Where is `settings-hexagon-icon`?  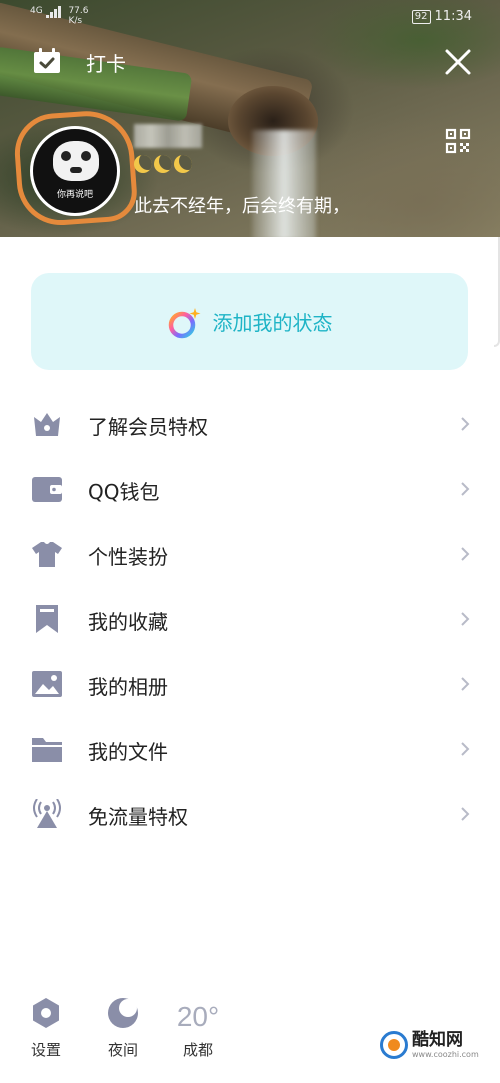 settings-hexagon-icon is located at coordinates (46, 1013).